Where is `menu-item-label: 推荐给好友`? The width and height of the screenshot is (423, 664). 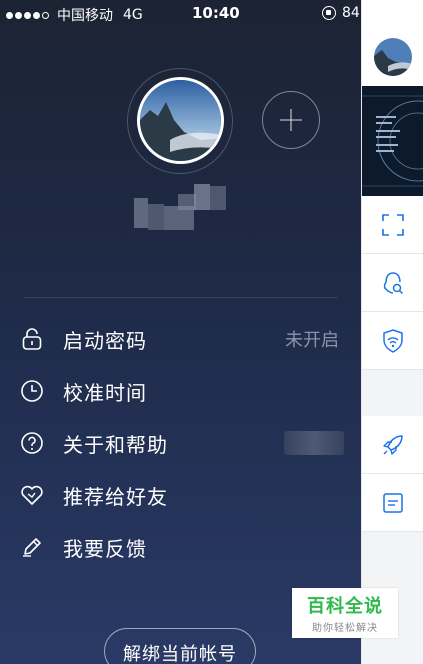
menu-item-label: 推荐给好友 is located at coordinates (115, 496).